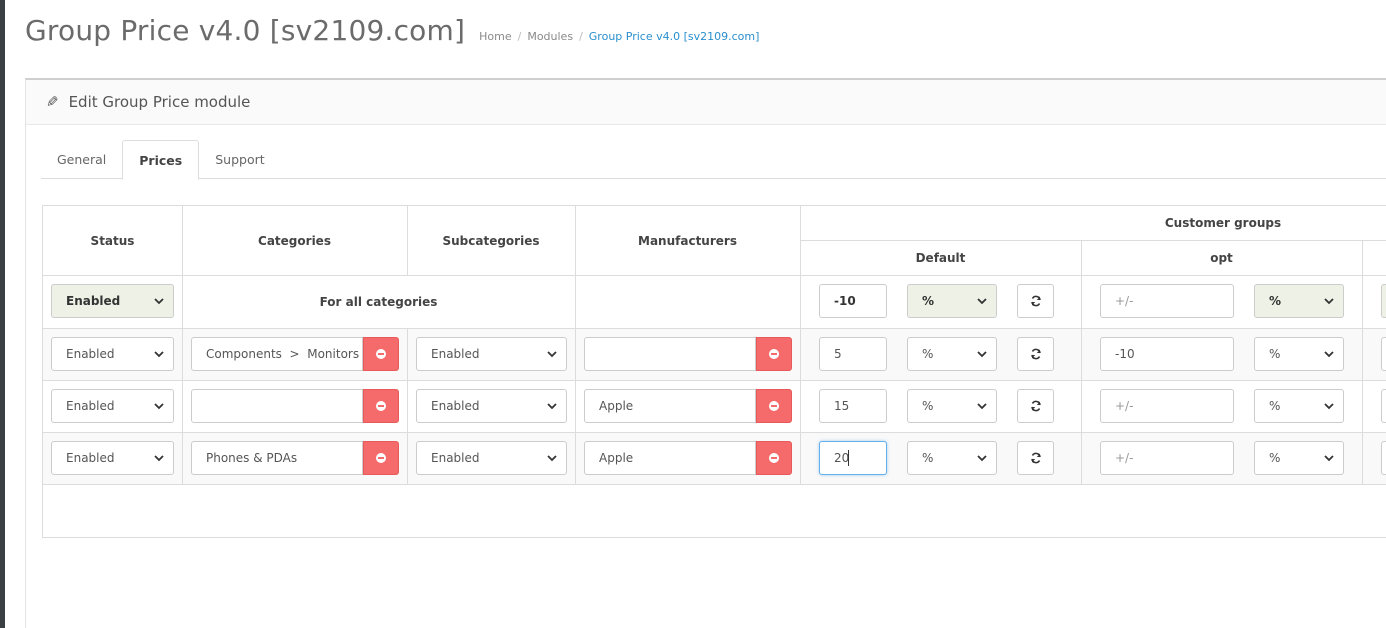  What do you see at coordinates (940, 257) in the screenshot?
I see `header-group-default: Default` at bounding box center [940, 257].